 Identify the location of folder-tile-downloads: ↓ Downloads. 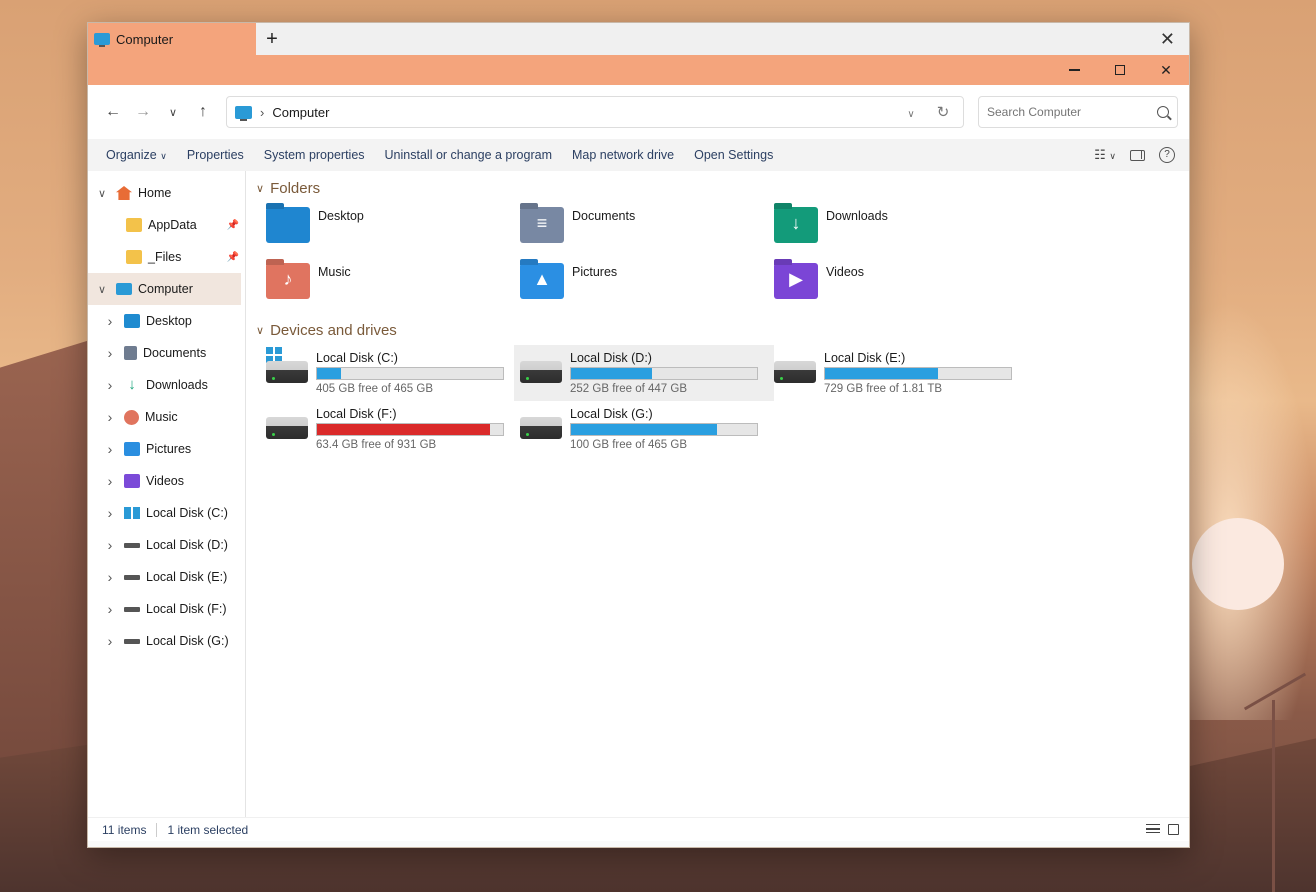
(901, 231).